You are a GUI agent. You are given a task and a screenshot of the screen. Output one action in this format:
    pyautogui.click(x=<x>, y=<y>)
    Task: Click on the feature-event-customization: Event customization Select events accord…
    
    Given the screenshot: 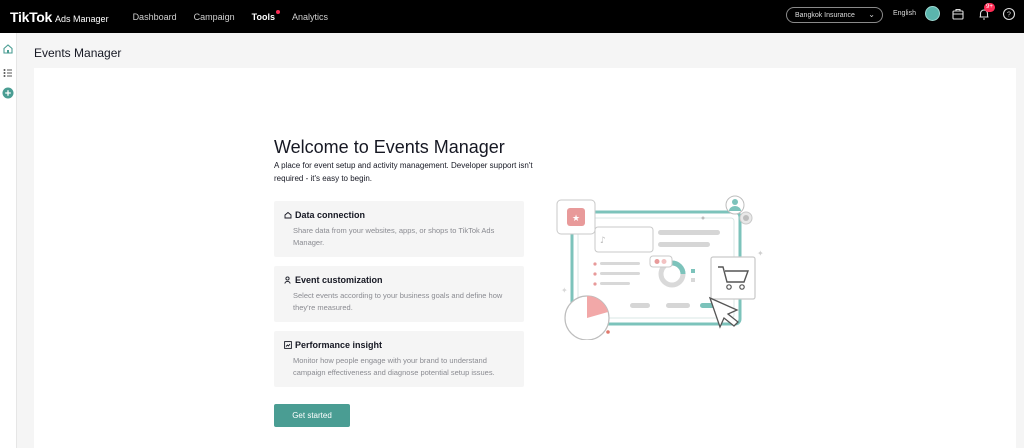 What is the action you would take?
    pyautogui.click(x=399, y=294)
    